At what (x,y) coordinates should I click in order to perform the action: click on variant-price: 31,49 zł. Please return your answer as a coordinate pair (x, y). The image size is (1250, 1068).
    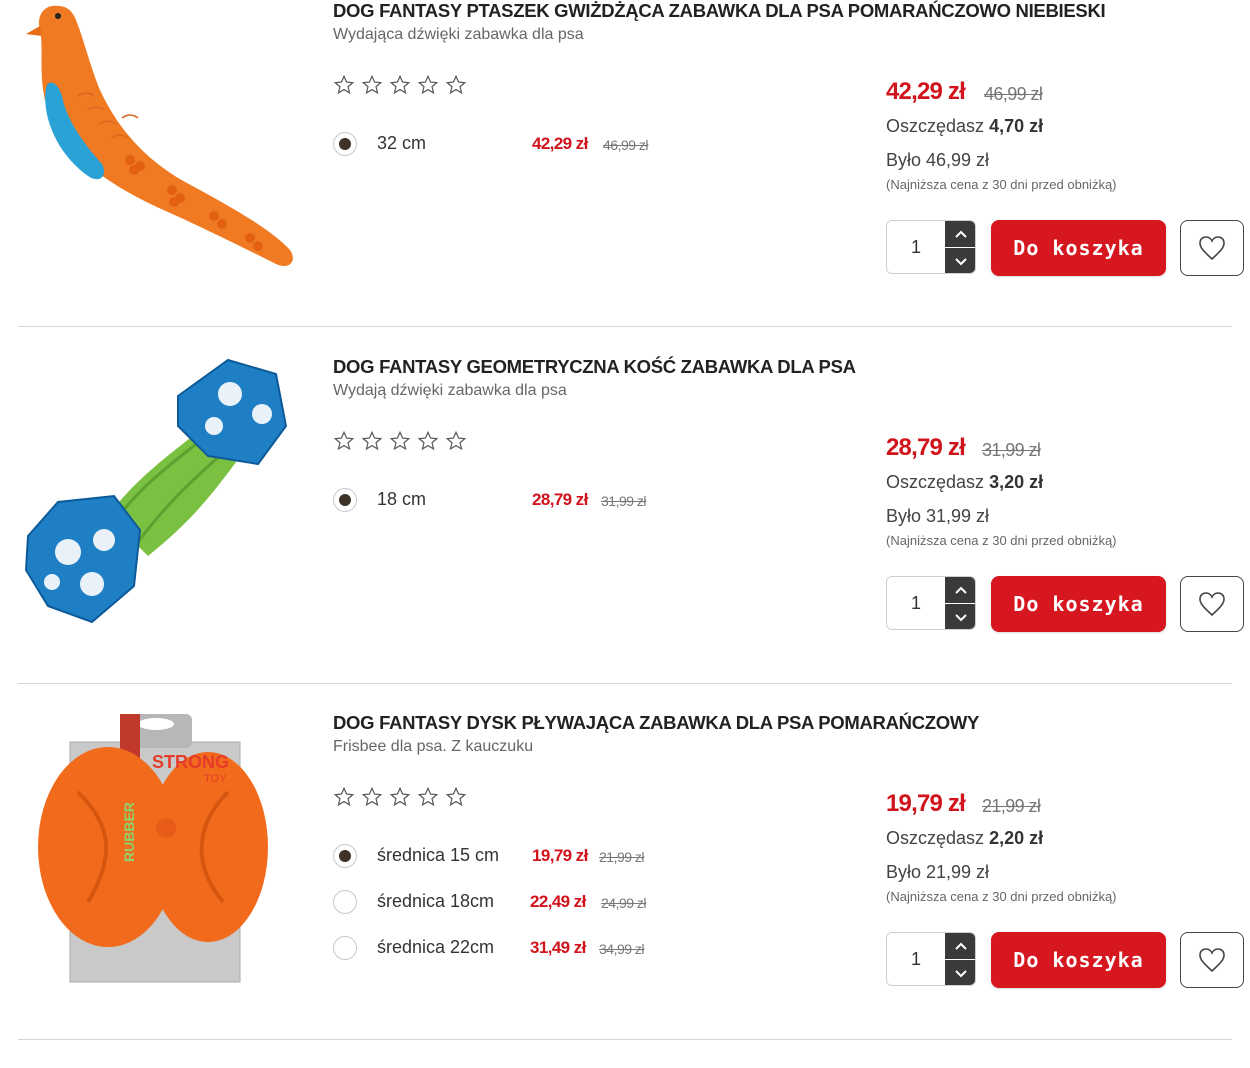
    Looking at the image, I should click on (558, 947).